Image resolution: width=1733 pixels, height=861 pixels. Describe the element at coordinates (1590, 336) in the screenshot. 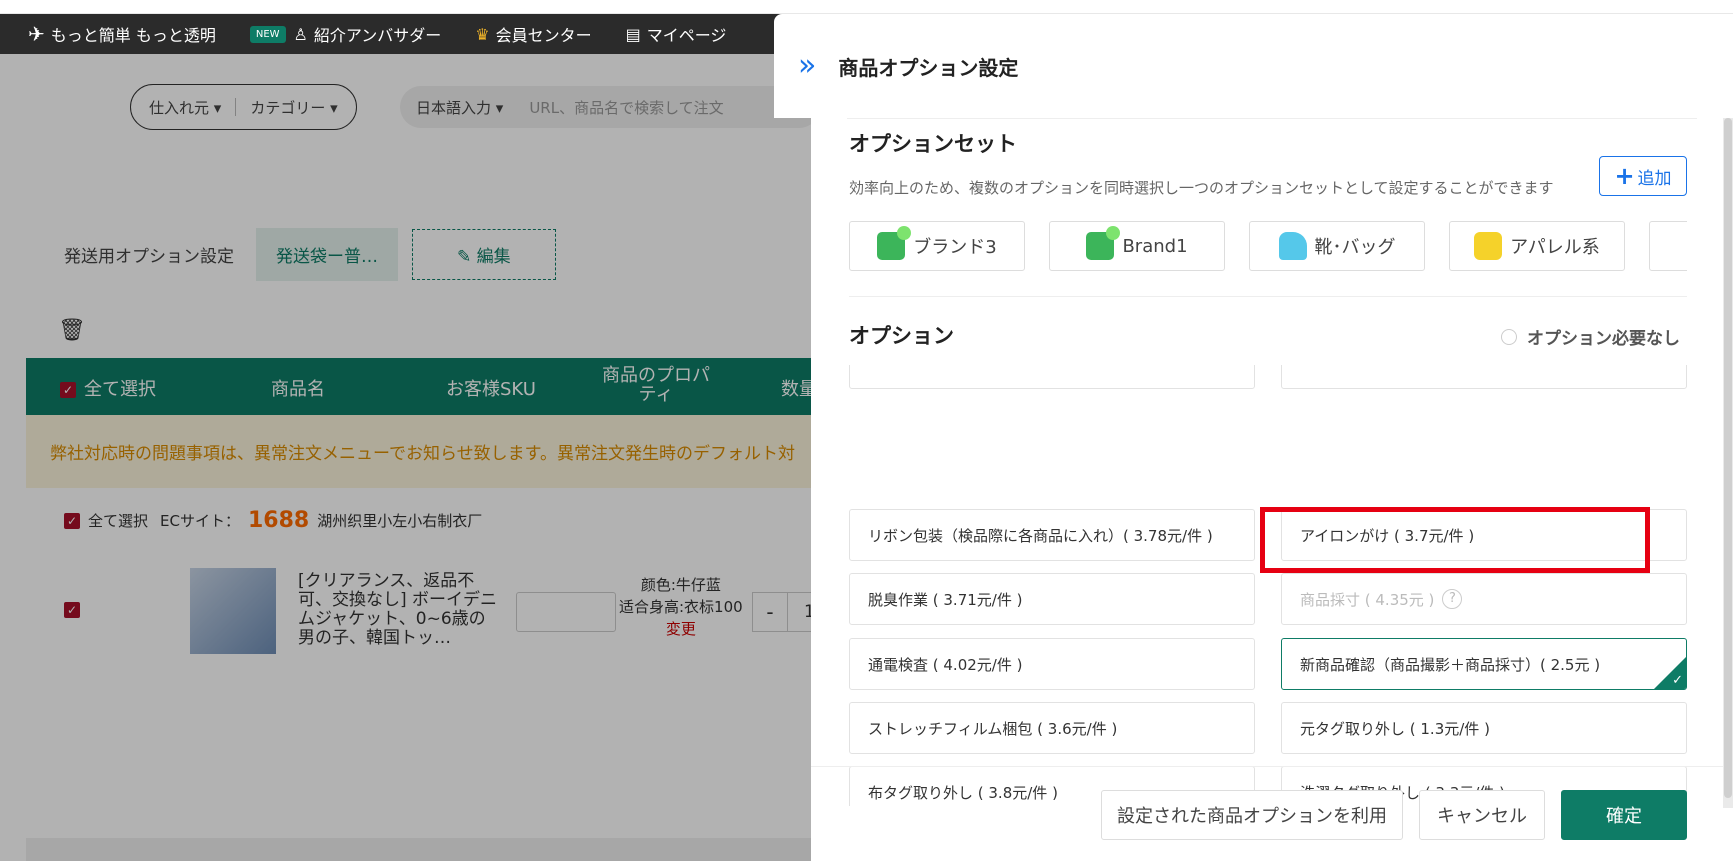

I see `no-option-radio: オプション必要なし` at that location.